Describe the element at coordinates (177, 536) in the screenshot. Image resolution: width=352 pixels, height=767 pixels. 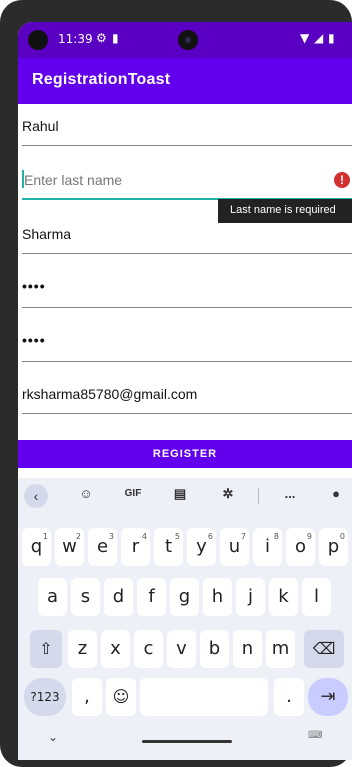
I see `key-number-hint: 5` at that location.